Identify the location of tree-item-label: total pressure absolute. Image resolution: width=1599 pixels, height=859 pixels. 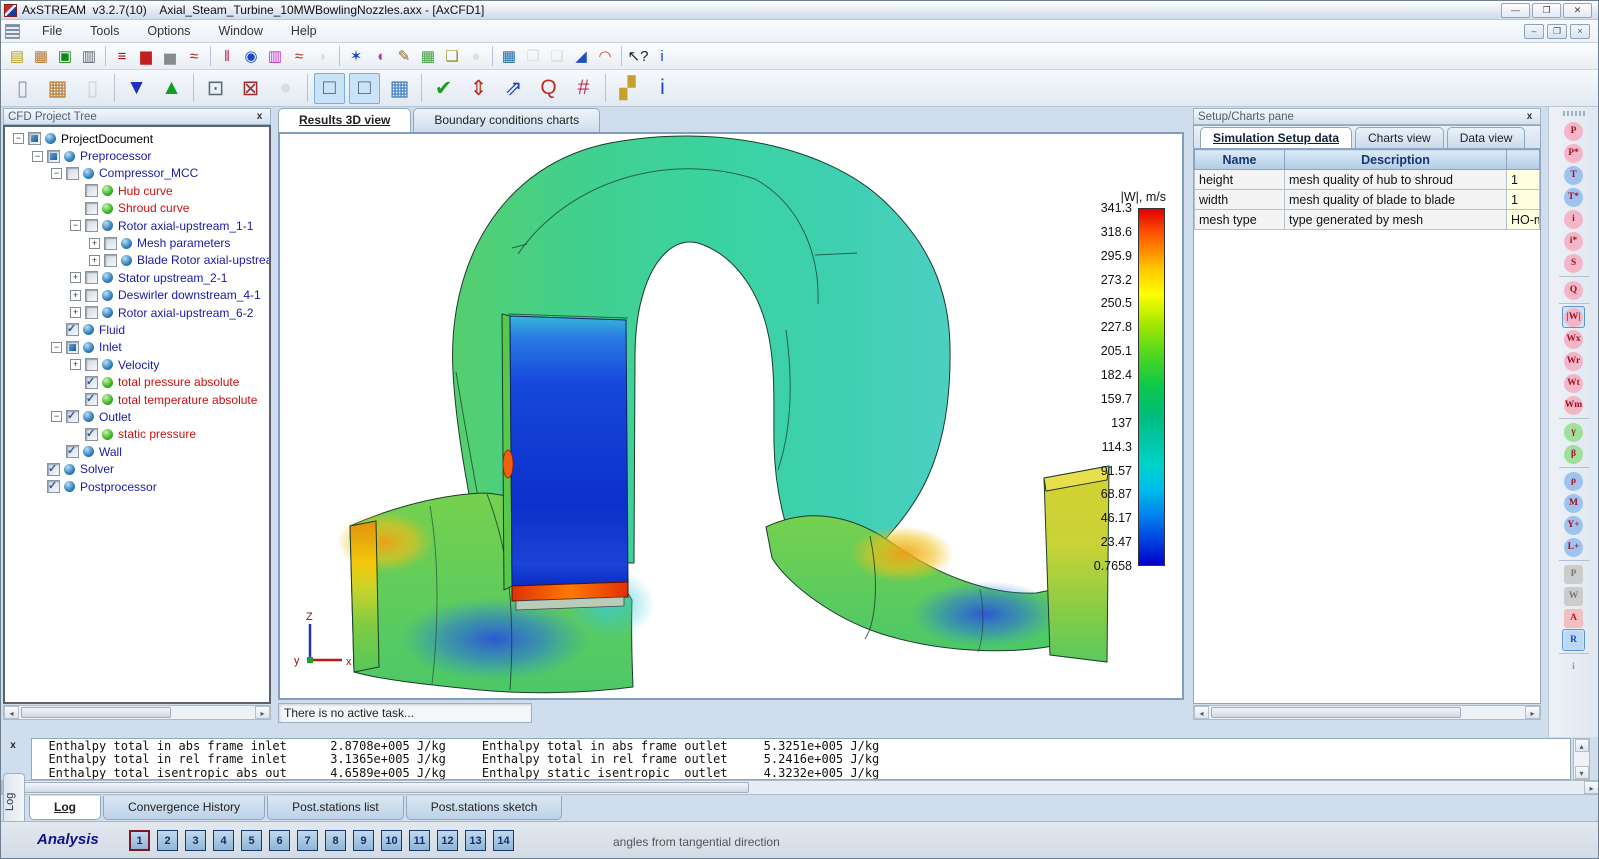
(178, 382).